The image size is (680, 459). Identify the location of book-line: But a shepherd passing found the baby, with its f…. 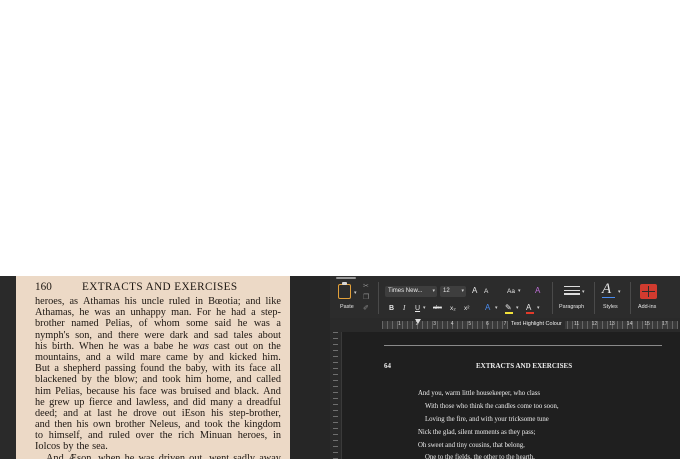
(158, 368).